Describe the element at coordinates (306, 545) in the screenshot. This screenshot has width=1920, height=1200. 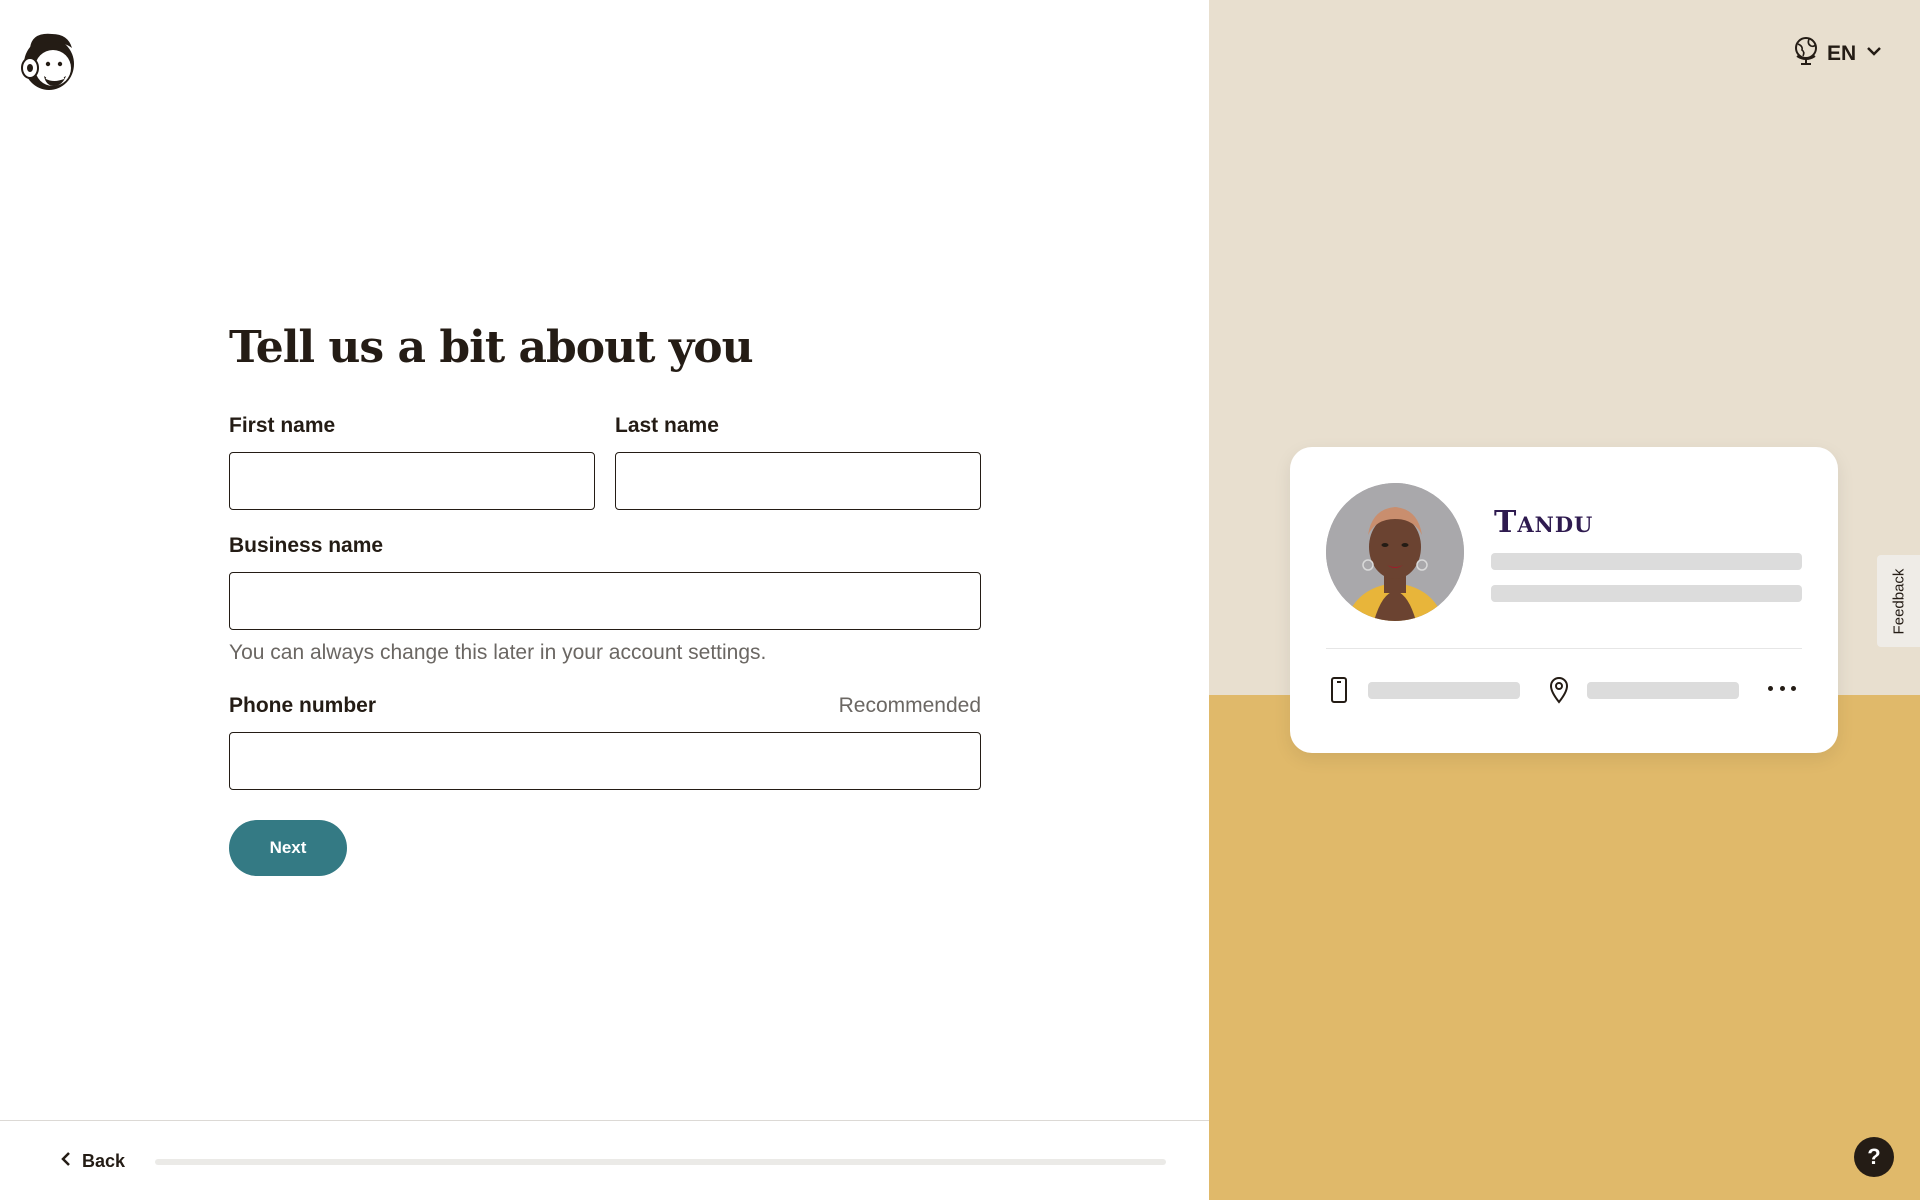
I see `business-name-label: Business name` at that location.